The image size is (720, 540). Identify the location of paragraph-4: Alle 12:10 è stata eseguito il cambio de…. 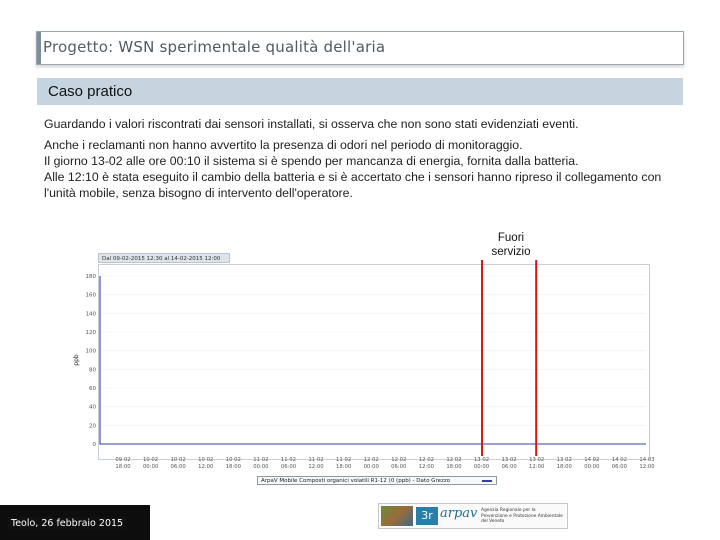
(353, 185).